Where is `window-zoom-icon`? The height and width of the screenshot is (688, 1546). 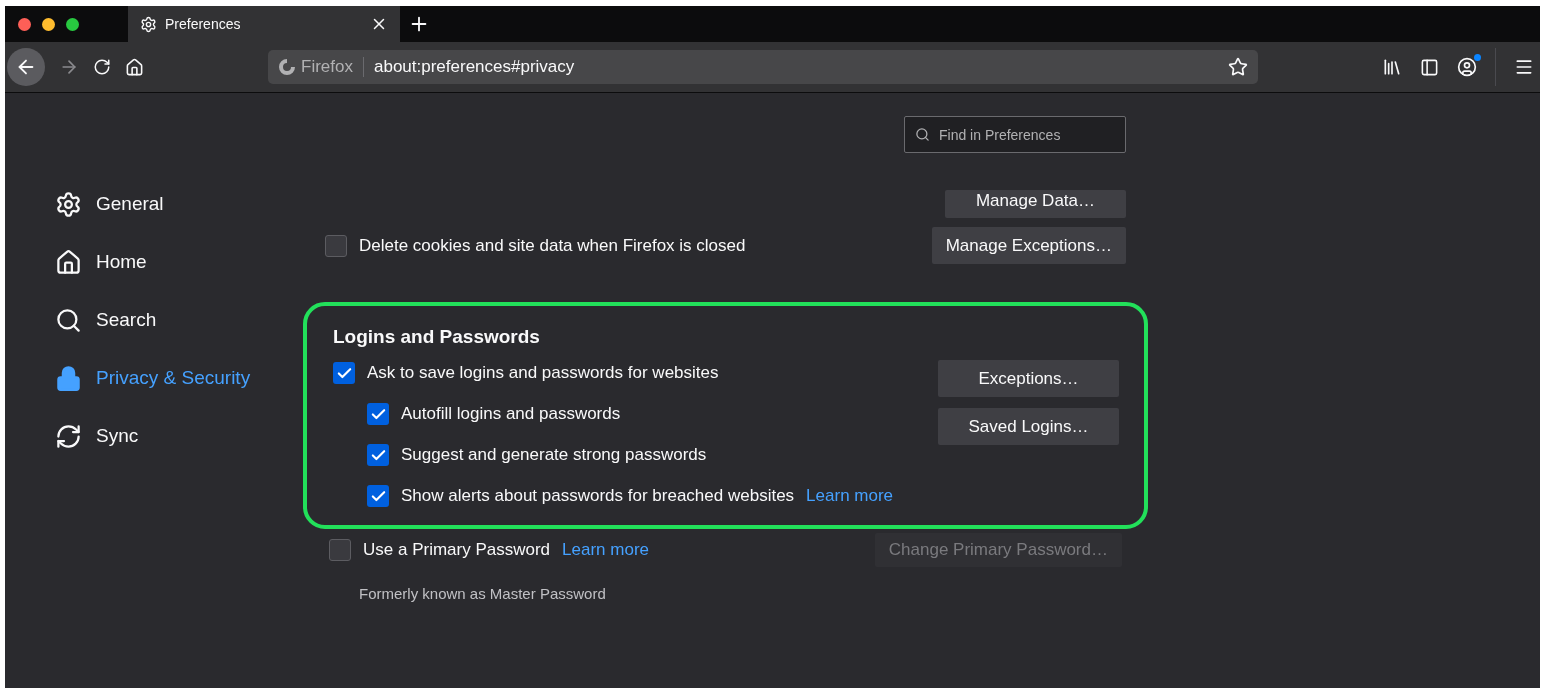
window-zoom-icon is located at coordinates (72, 24).